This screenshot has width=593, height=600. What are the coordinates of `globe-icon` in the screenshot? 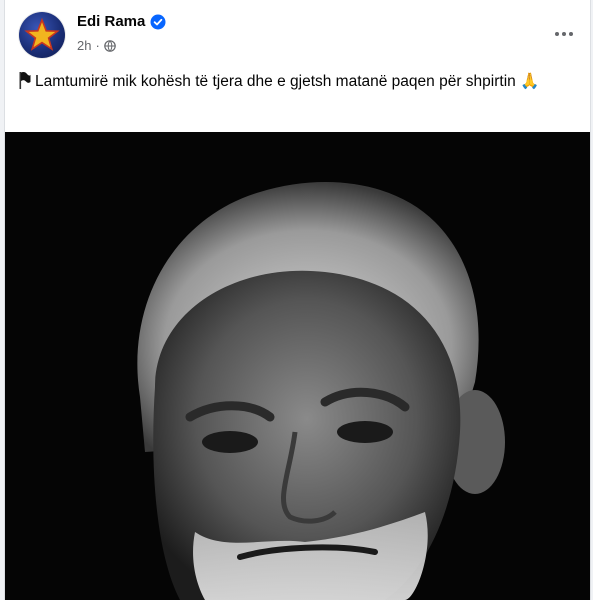 It's located at (110, 45).